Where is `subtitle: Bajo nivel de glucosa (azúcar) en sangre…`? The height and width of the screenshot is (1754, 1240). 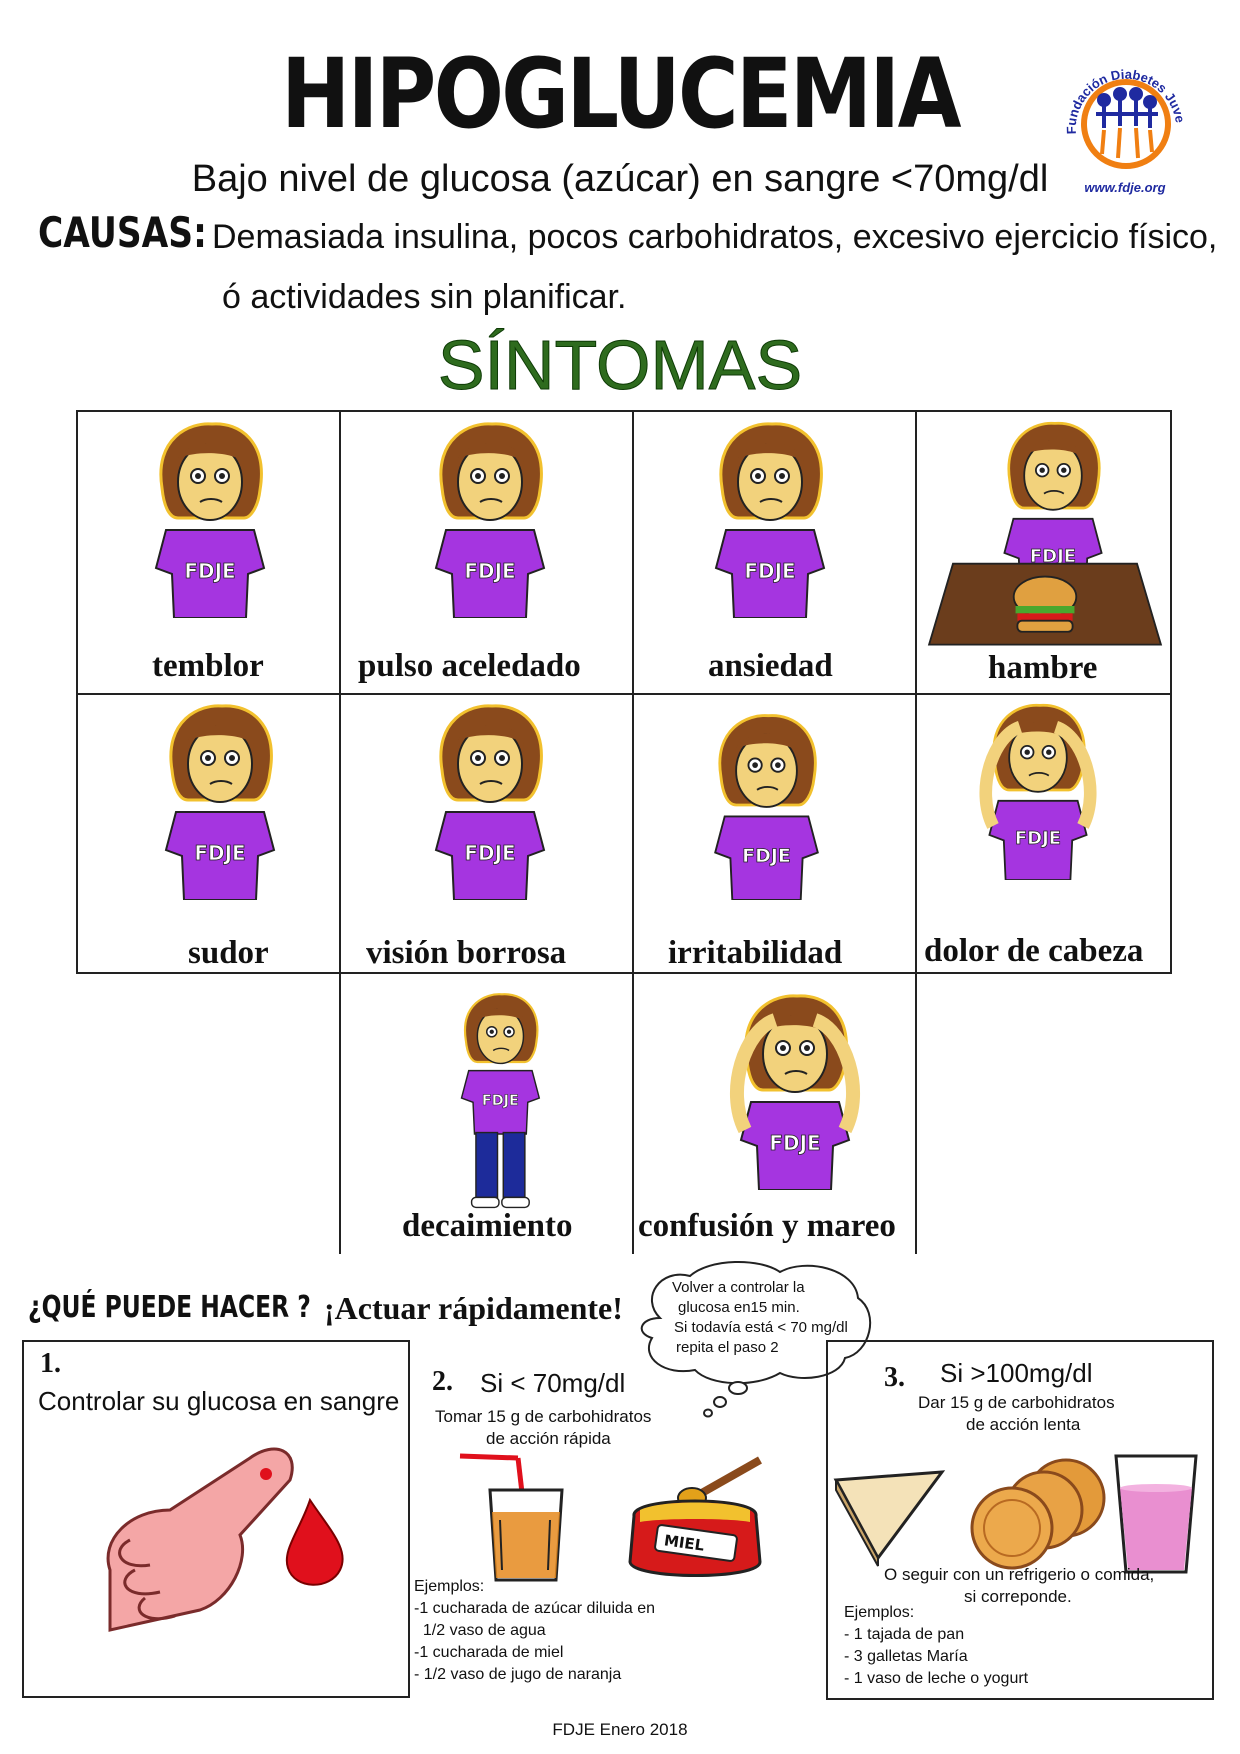
subtitle: Bajo nivel de glucosa (azúcar) en sangre… is located at coordinates (620, 179).